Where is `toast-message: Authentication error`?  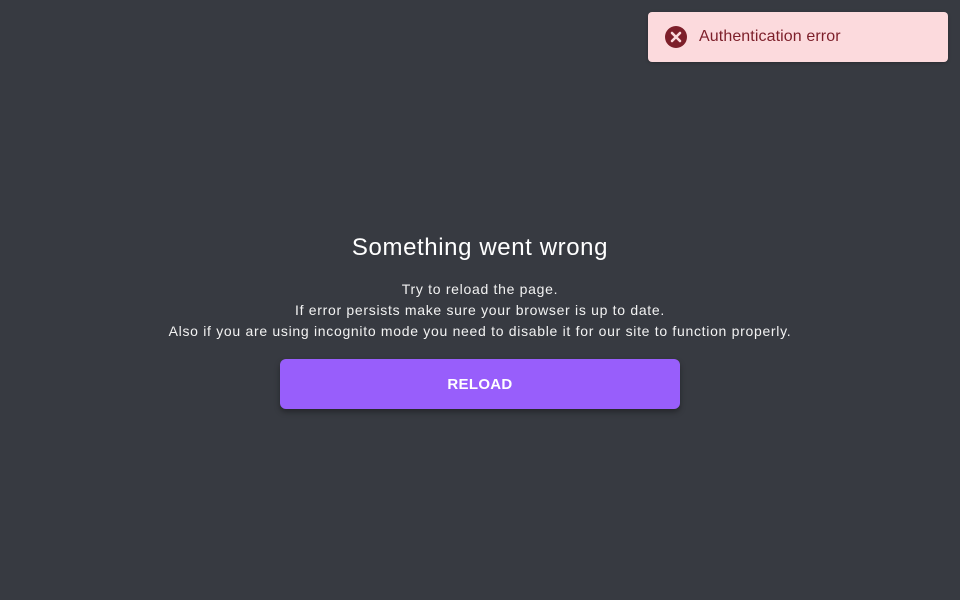
toast-message: Authentication error is located at coordinates (770, 36).